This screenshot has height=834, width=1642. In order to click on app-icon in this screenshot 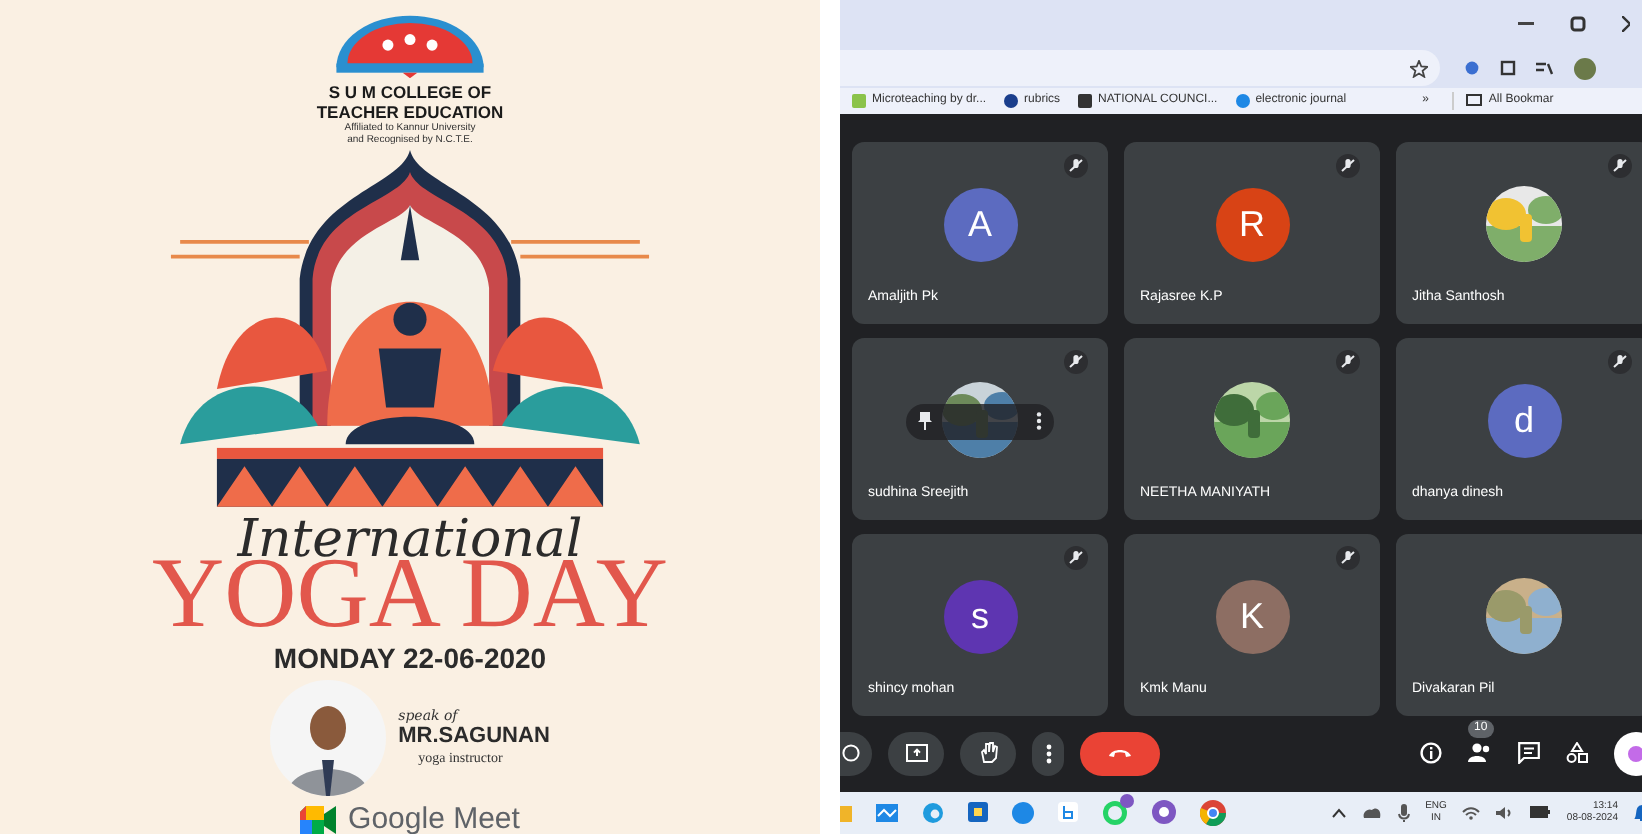, I will do `click(1068, 812)`.